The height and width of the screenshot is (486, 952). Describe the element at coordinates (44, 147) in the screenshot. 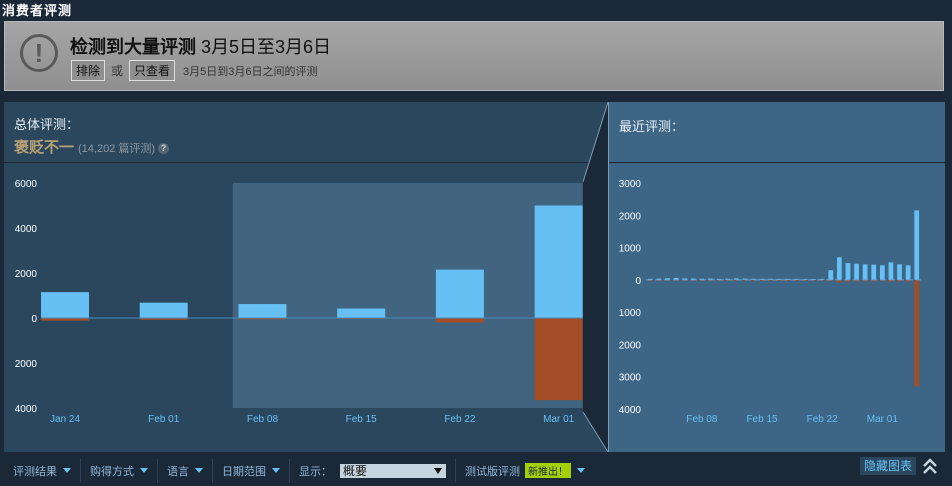

I see `overall-summary-text: 褒贬不一` at that location.